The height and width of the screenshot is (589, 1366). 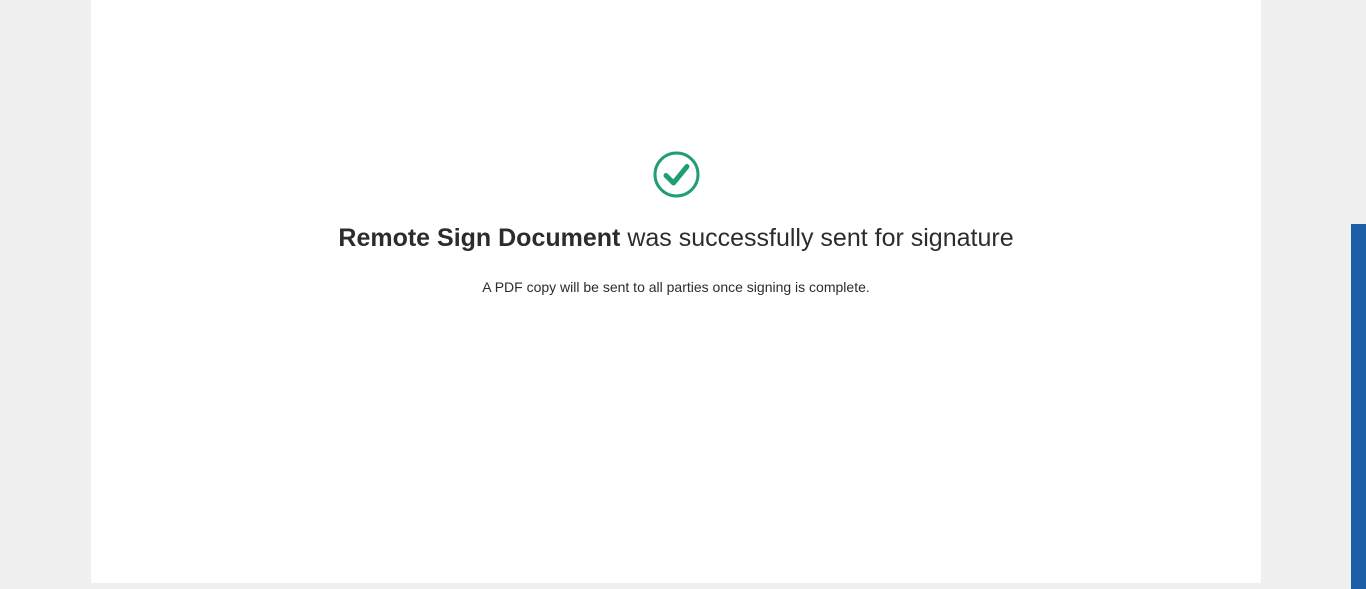 I want to click on confirmation-message: was successfully sent for signature, so click(x=817, y=238).